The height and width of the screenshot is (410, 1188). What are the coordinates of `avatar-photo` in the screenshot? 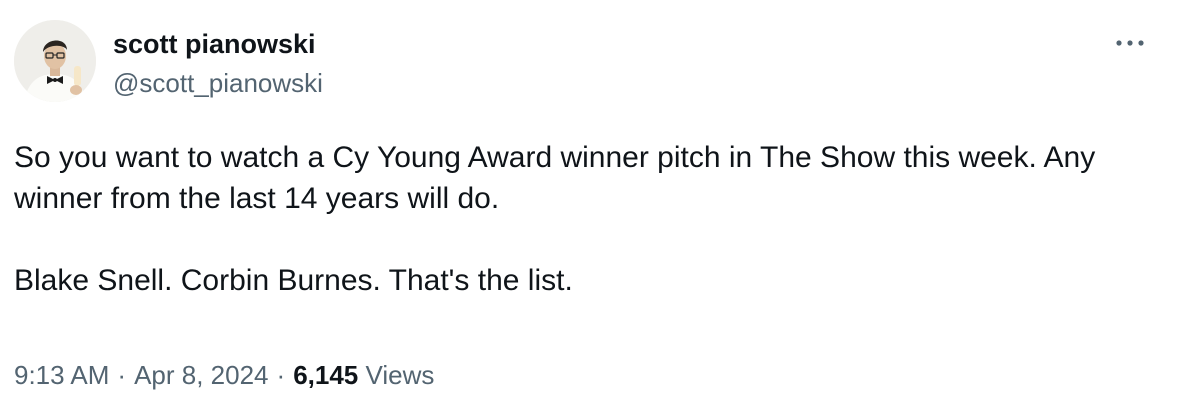 It's located at (55, 61).